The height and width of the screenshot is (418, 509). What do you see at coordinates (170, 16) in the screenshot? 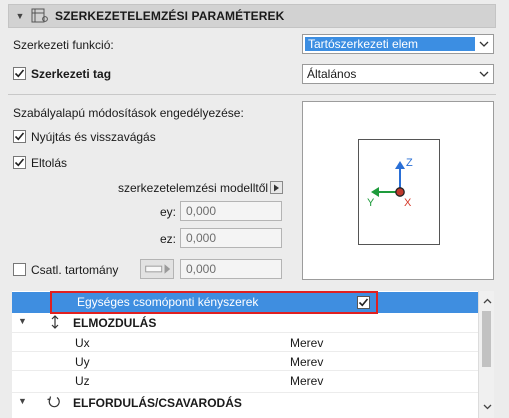
I see `panel-title: SZERKEZETELEMZÉSI PARAMÉTEREK` at bounding box center [170, 16].